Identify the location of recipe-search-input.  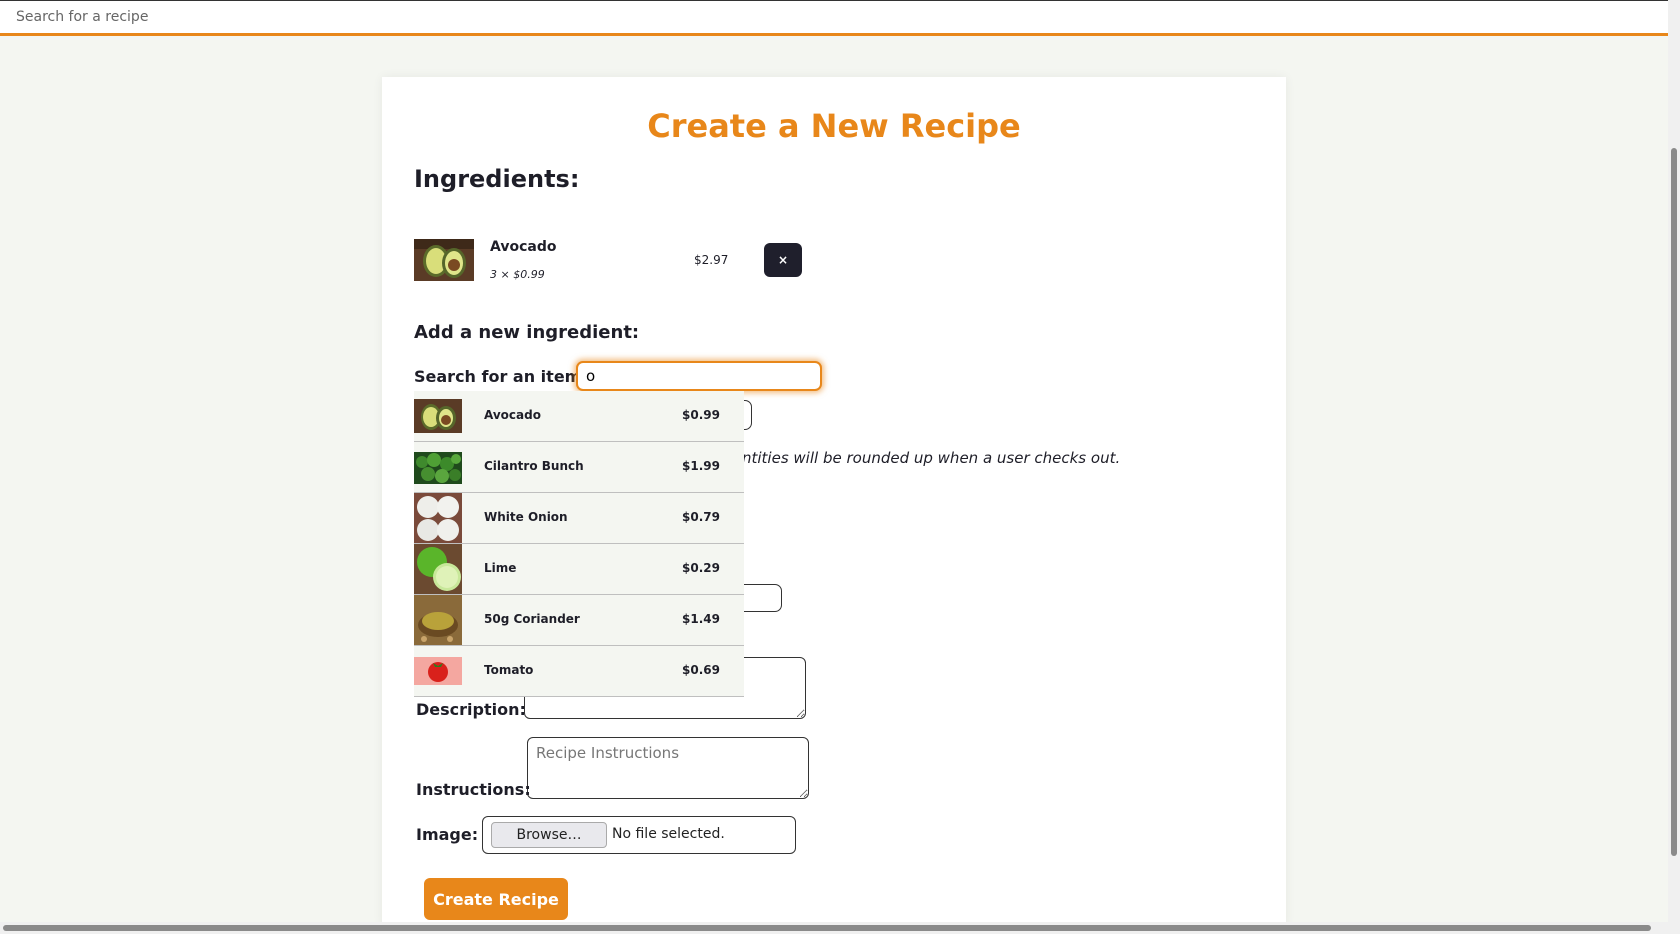
(834, 17).